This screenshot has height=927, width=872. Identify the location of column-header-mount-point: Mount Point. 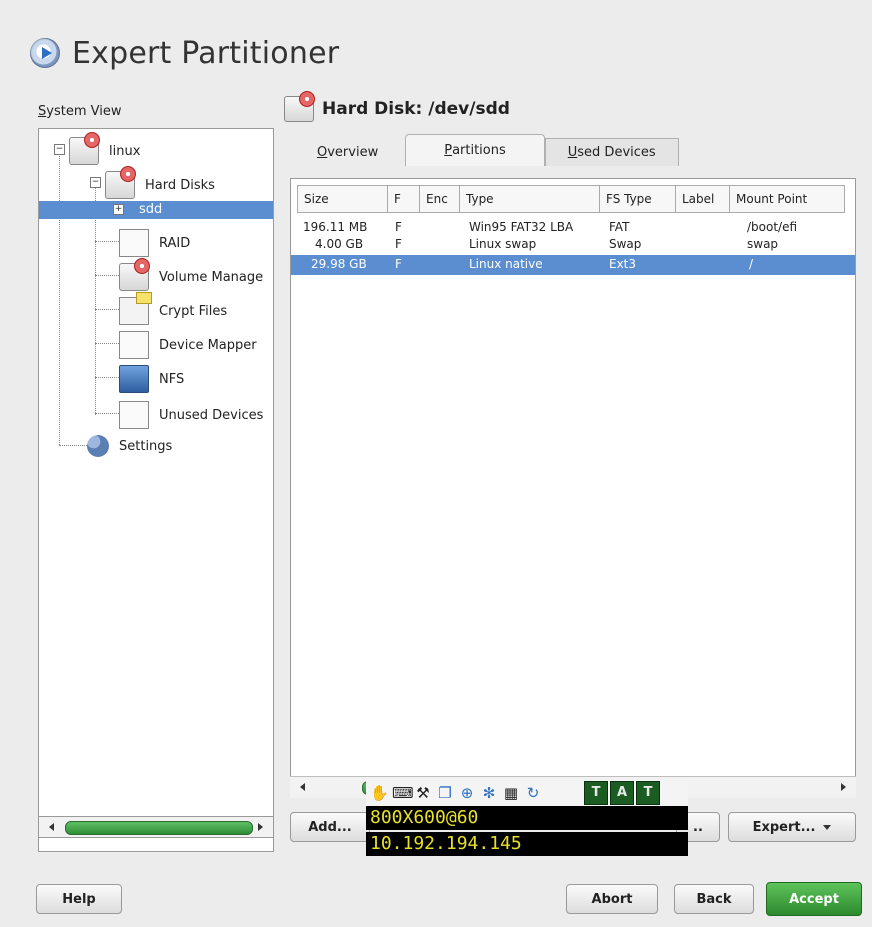
(787, 199).